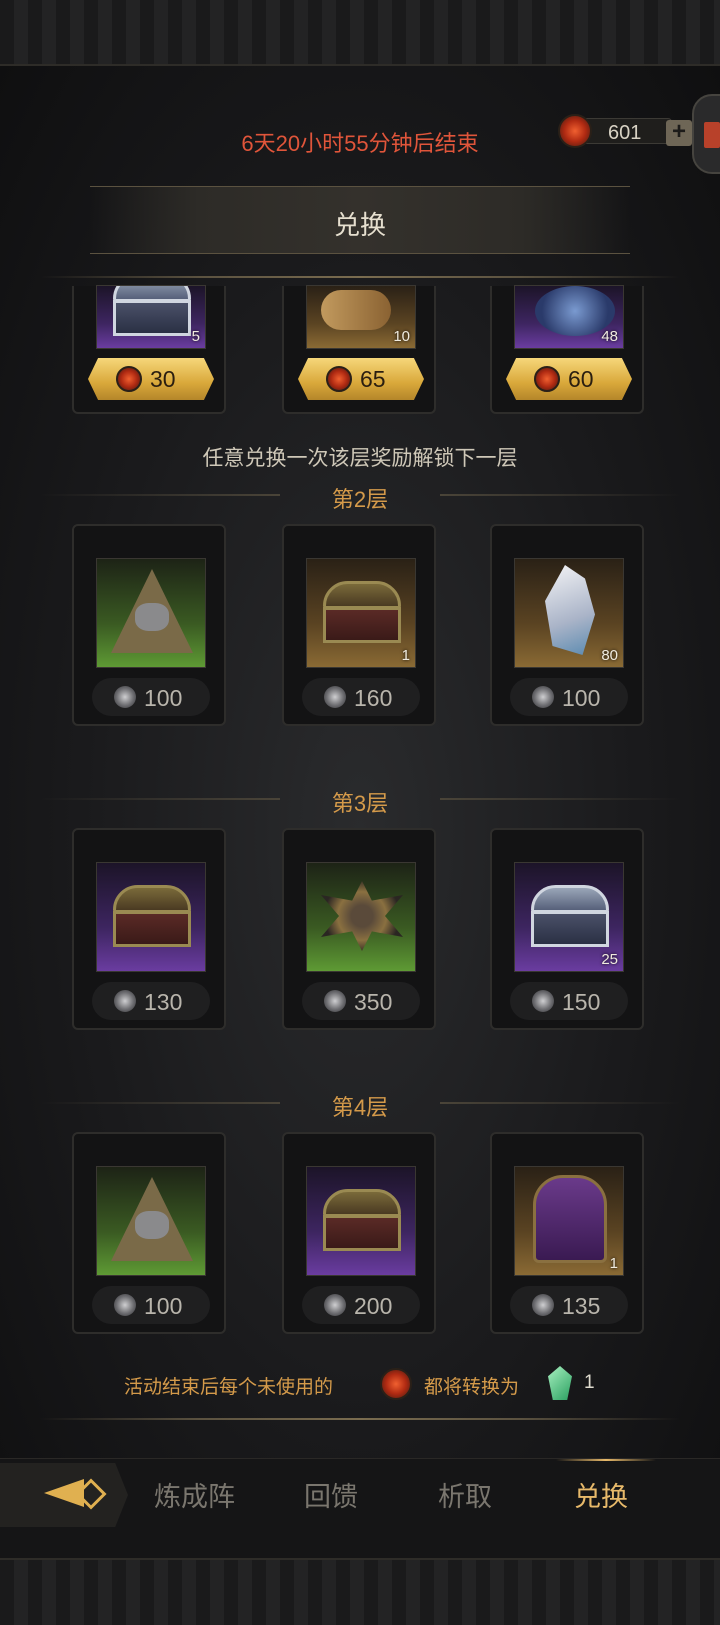 The width and height of the screenshot is (720, 1625). I want to click on item-thumbnail: 1, so click(569, 1221).